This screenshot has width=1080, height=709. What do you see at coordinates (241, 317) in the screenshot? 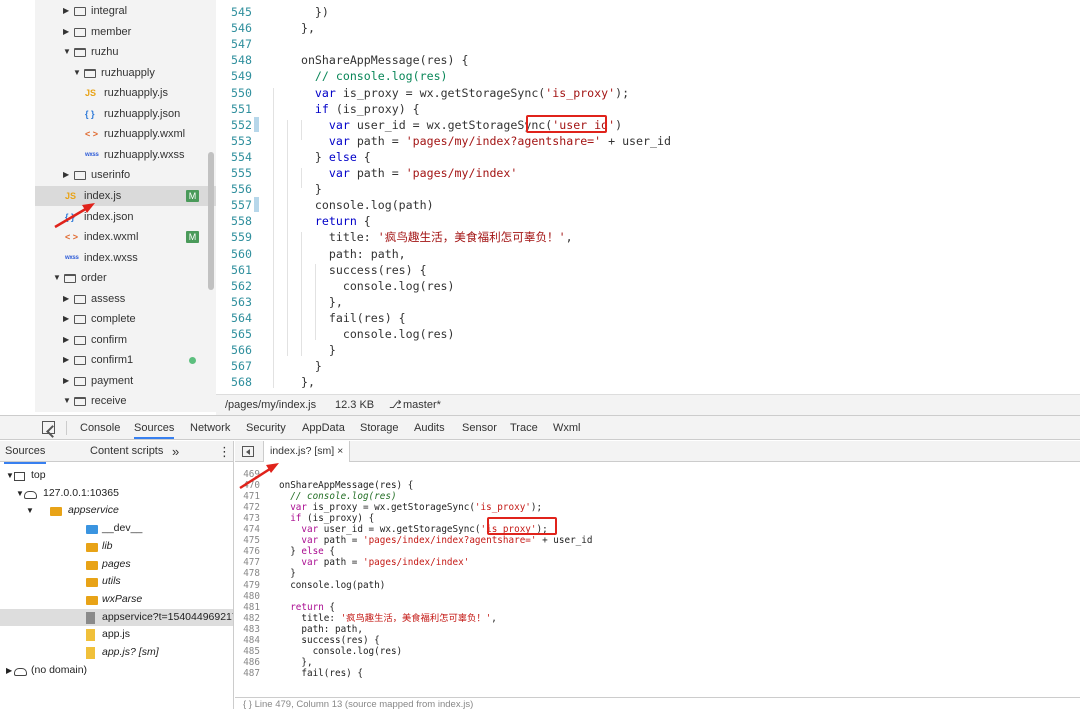
I see `line-number: 564` at bounding box center [241, 317].